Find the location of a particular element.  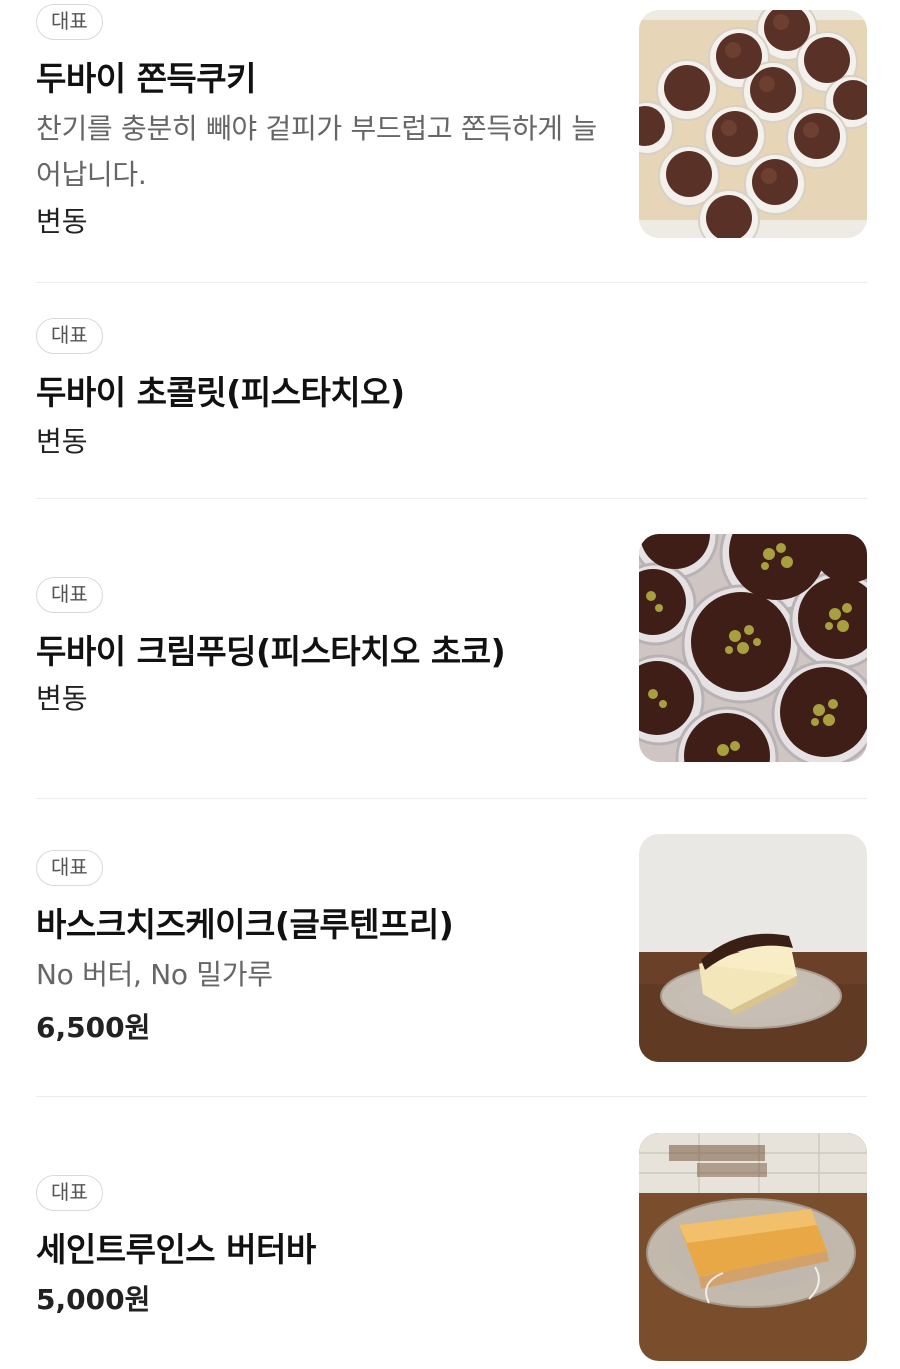

menu-item-name: 바스크치즈케이크(글루텐프리) is located at coordinates (245, 924).